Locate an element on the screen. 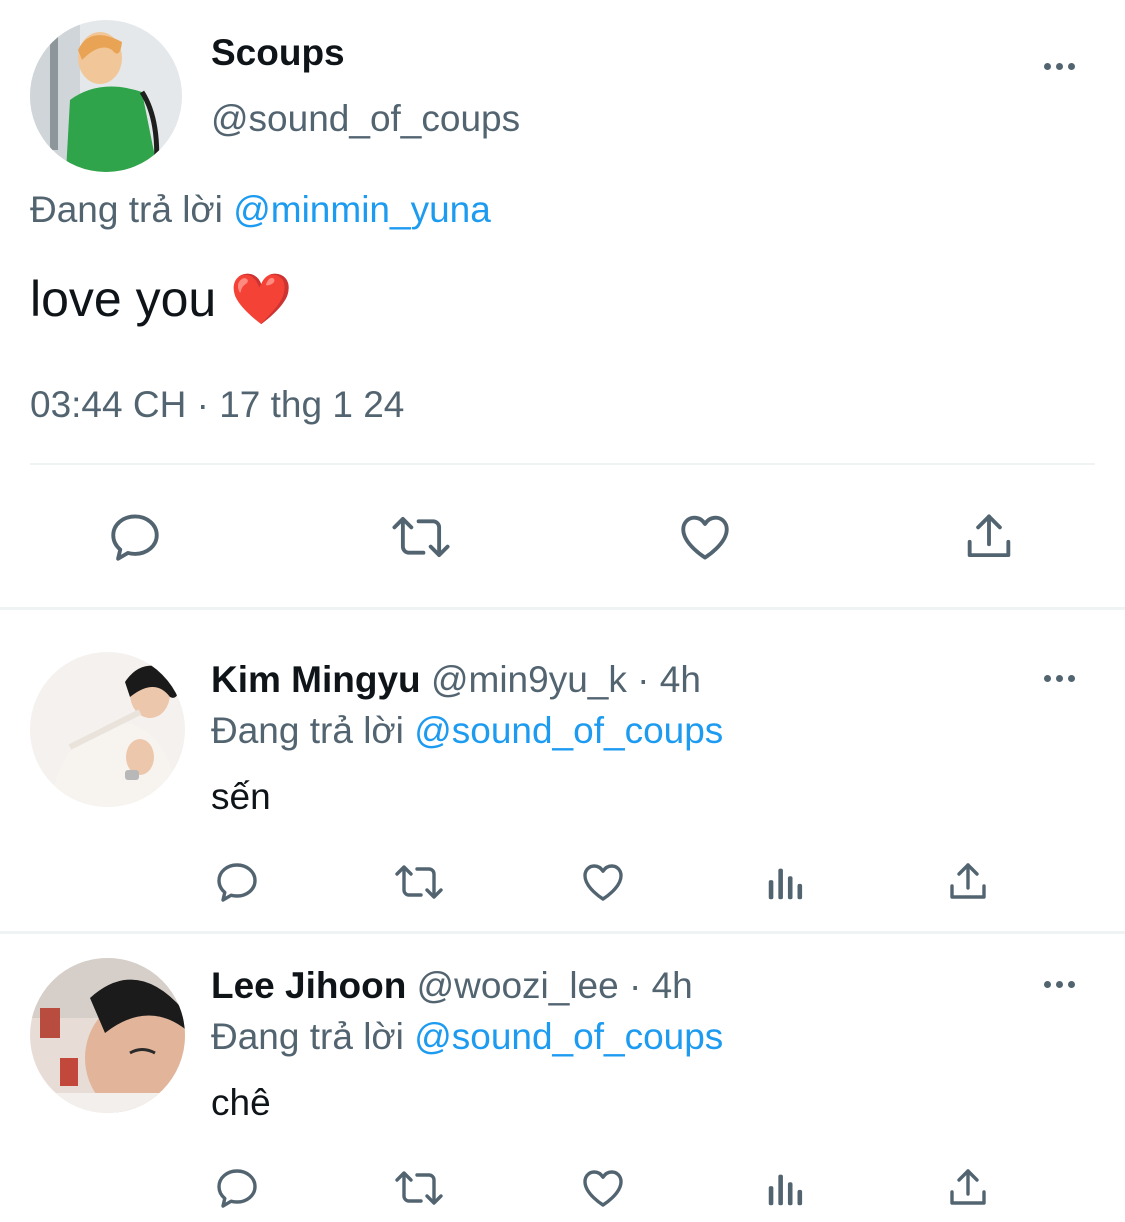 The image size is (1125, 1222). reply-header: Lee Jihoon @woozi_lee · 4h is located at coordinates (452, 986).